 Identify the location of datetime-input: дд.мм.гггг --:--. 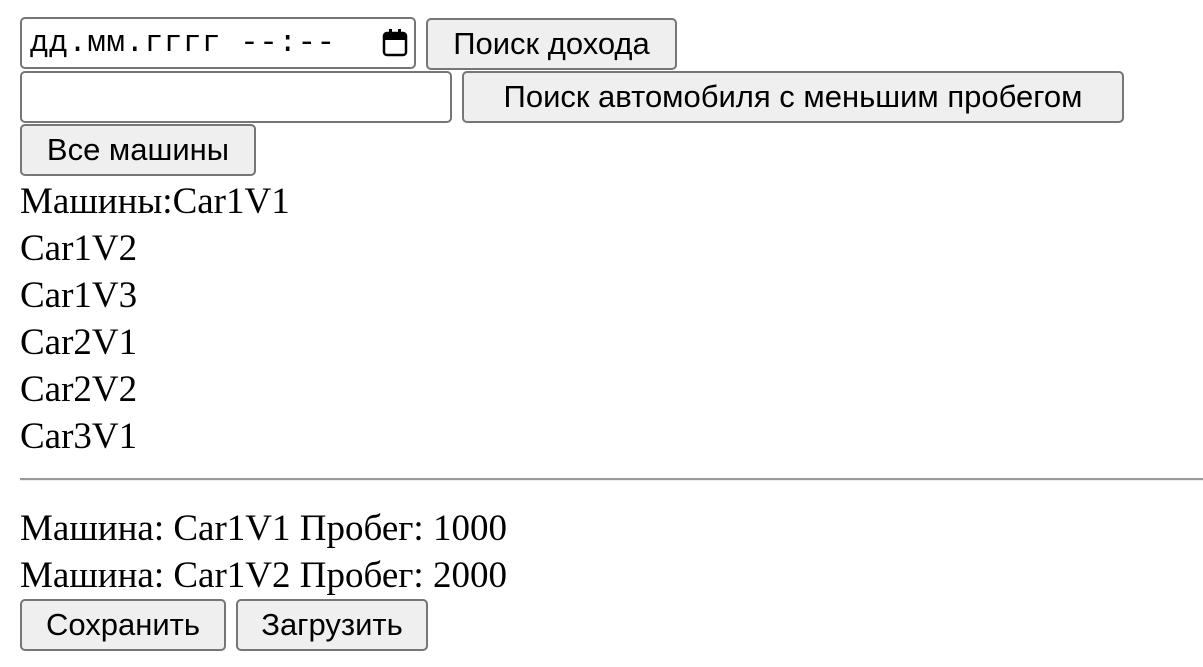
(218, 43).